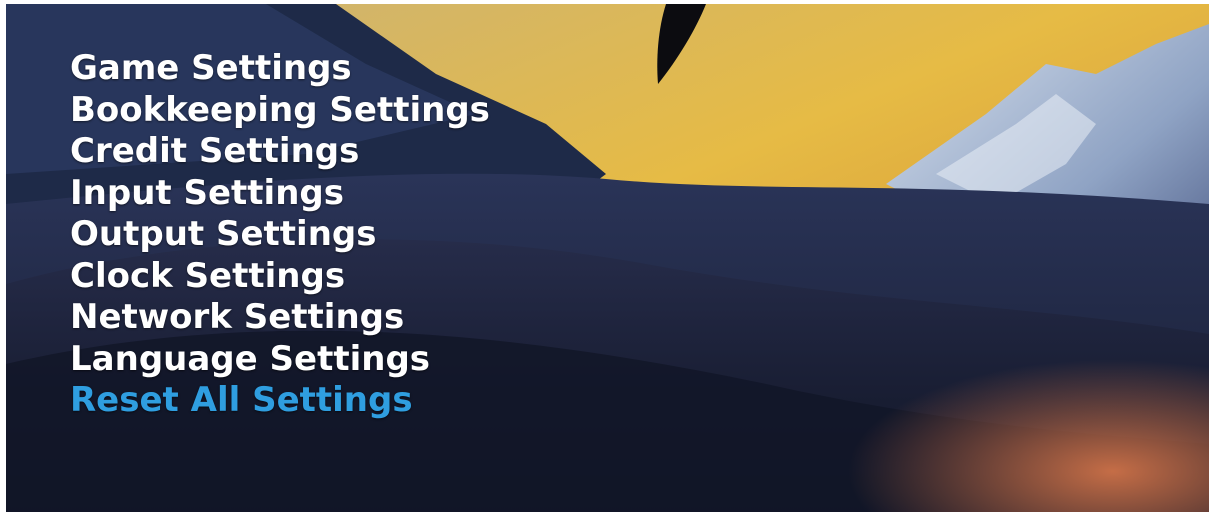 Image resolution: width=1215 pixels, height=516 pixels. What do you see at coordinates (280, 152) in the screenshot?
I see `menu-item-credit-settings: Credit Settings` at bounding box center [280, 152].